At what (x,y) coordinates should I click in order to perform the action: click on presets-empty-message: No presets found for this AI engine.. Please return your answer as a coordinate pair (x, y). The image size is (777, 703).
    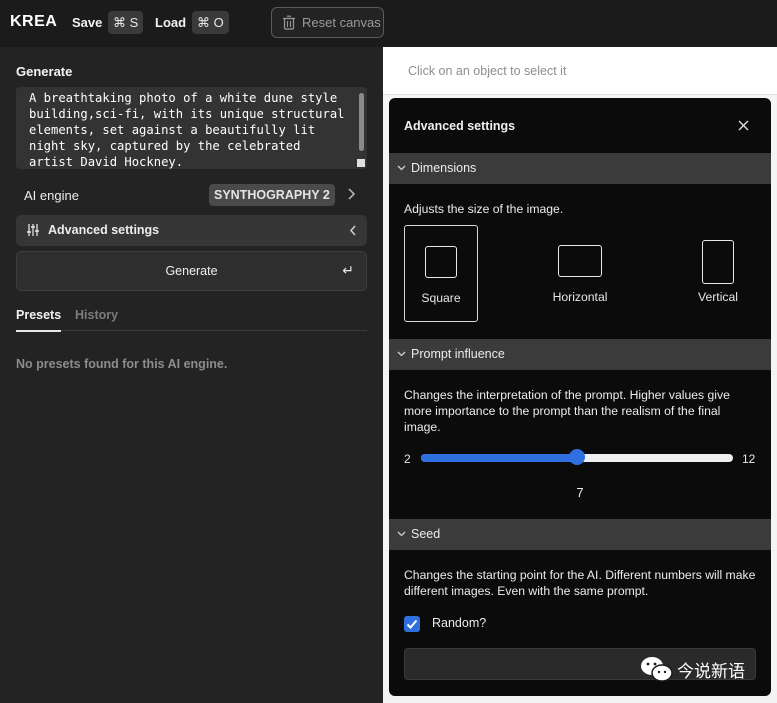
    Looking at the image, I should click on (122, 364).